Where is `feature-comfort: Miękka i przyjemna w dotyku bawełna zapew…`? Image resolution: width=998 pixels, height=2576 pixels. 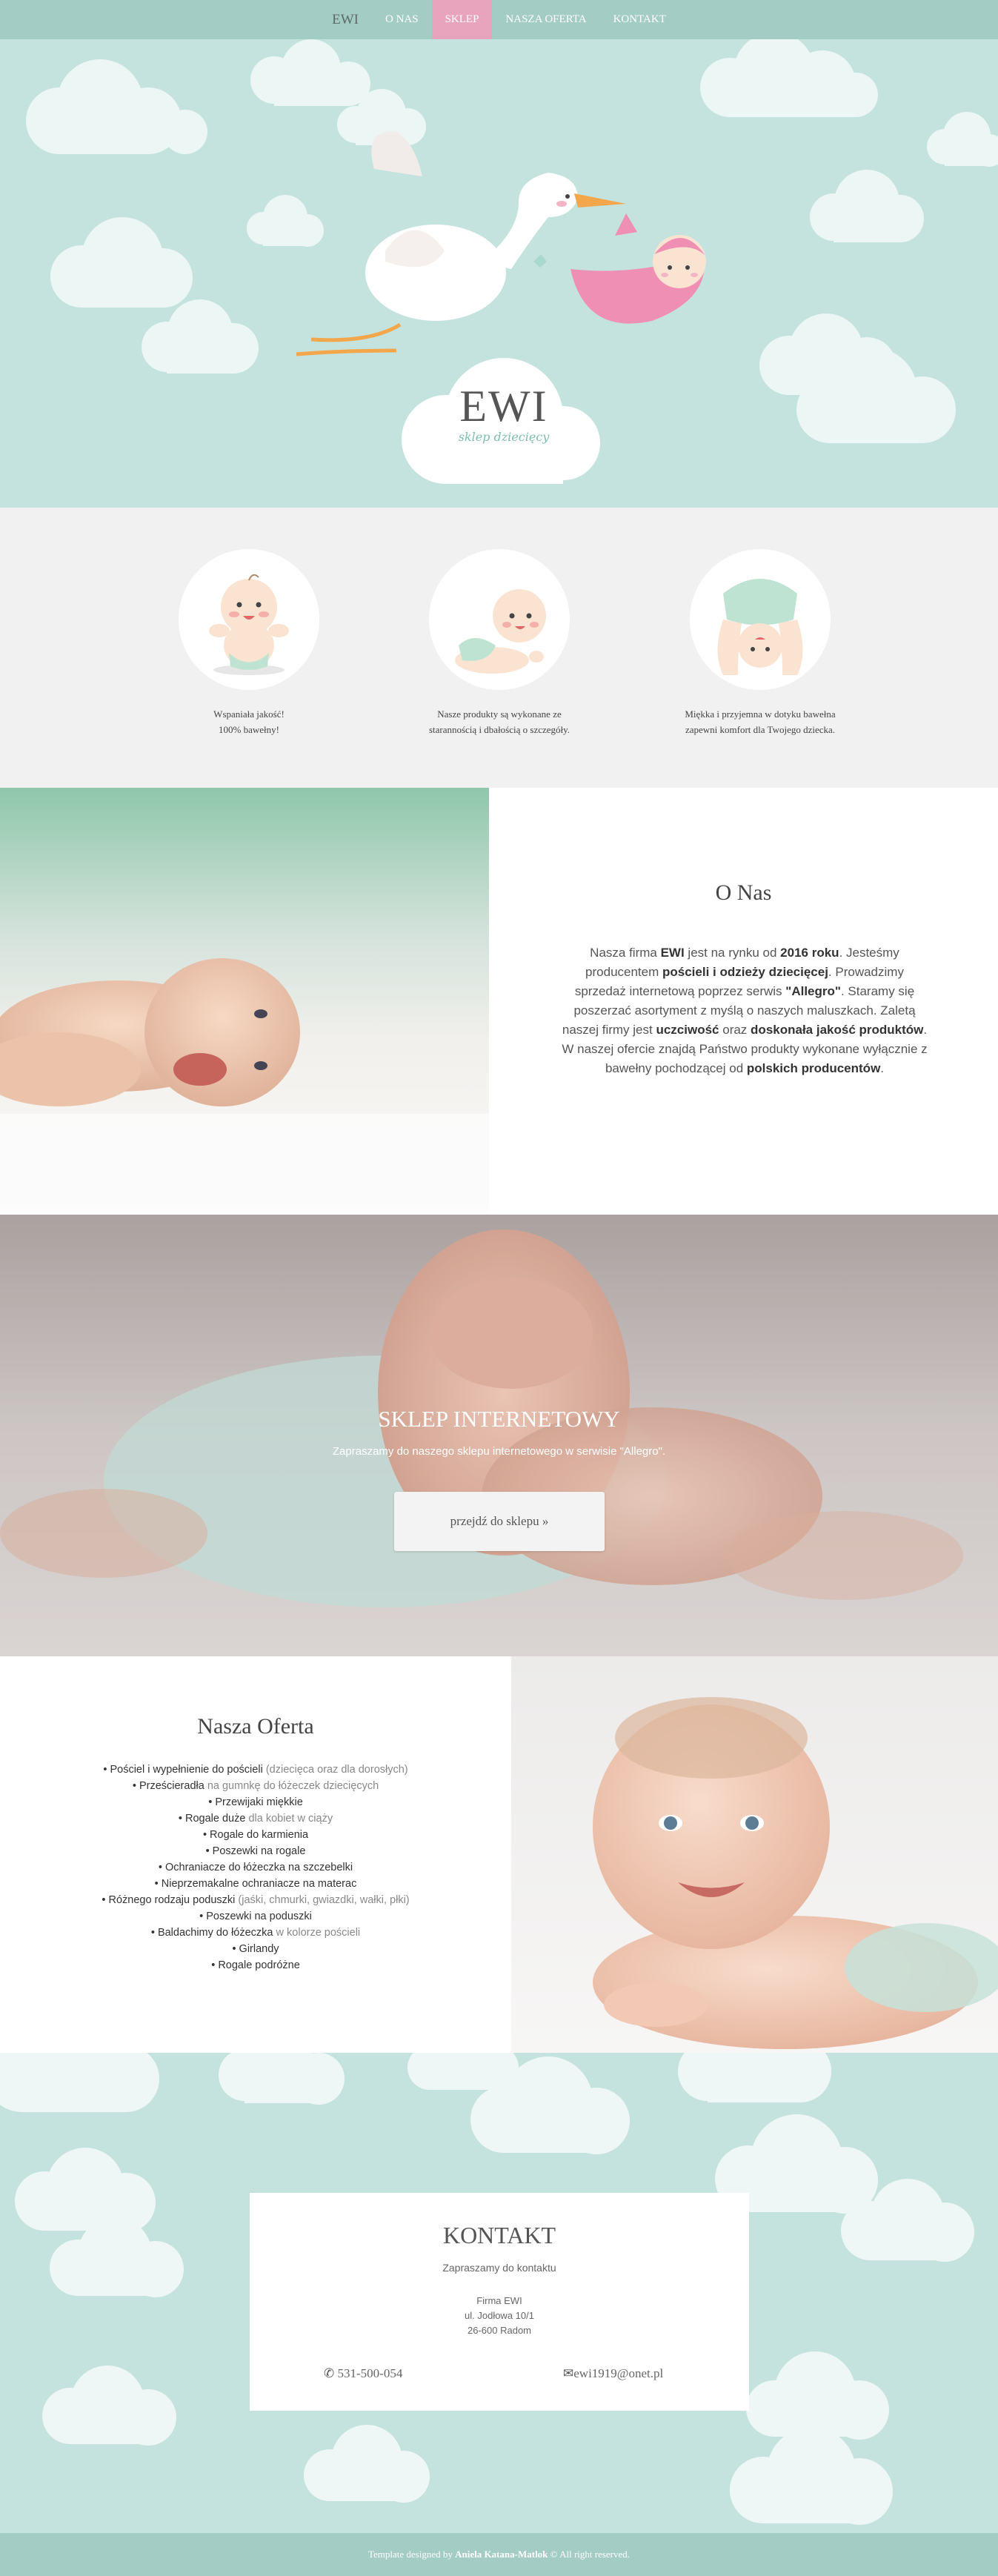
feature-comfort: Miękka i przyjemna w dotyku bawełna zapew… is located at coordinates (760, 643).